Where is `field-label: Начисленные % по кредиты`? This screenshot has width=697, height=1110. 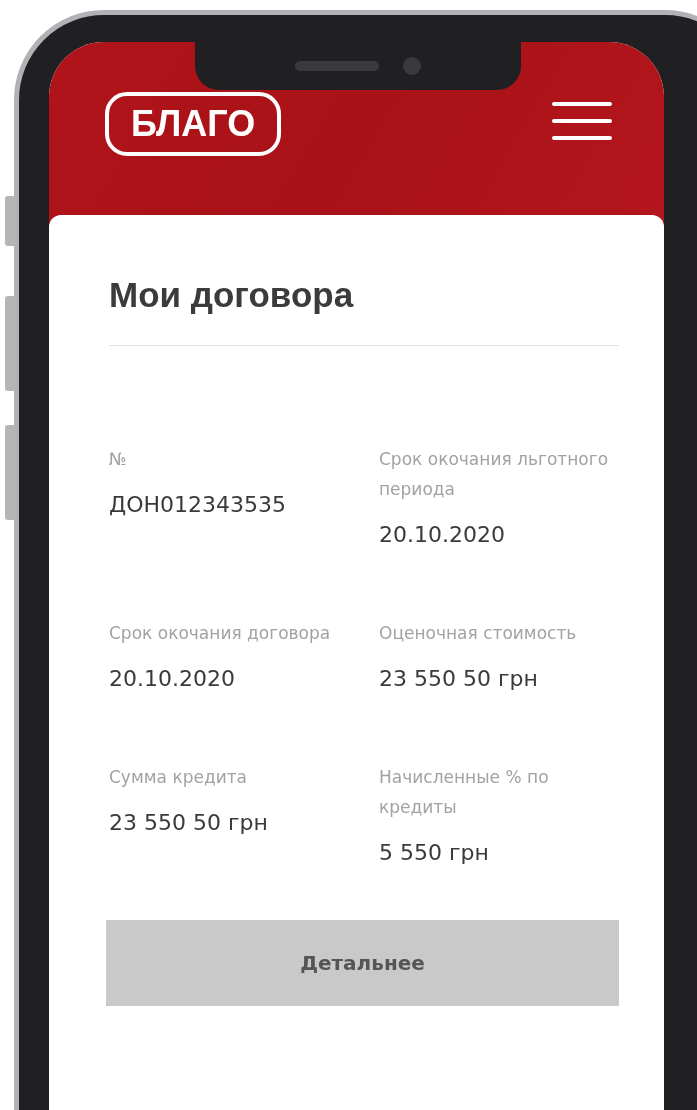
field-label: Начисленные % по кредиты is located at coordinates (464, 792).